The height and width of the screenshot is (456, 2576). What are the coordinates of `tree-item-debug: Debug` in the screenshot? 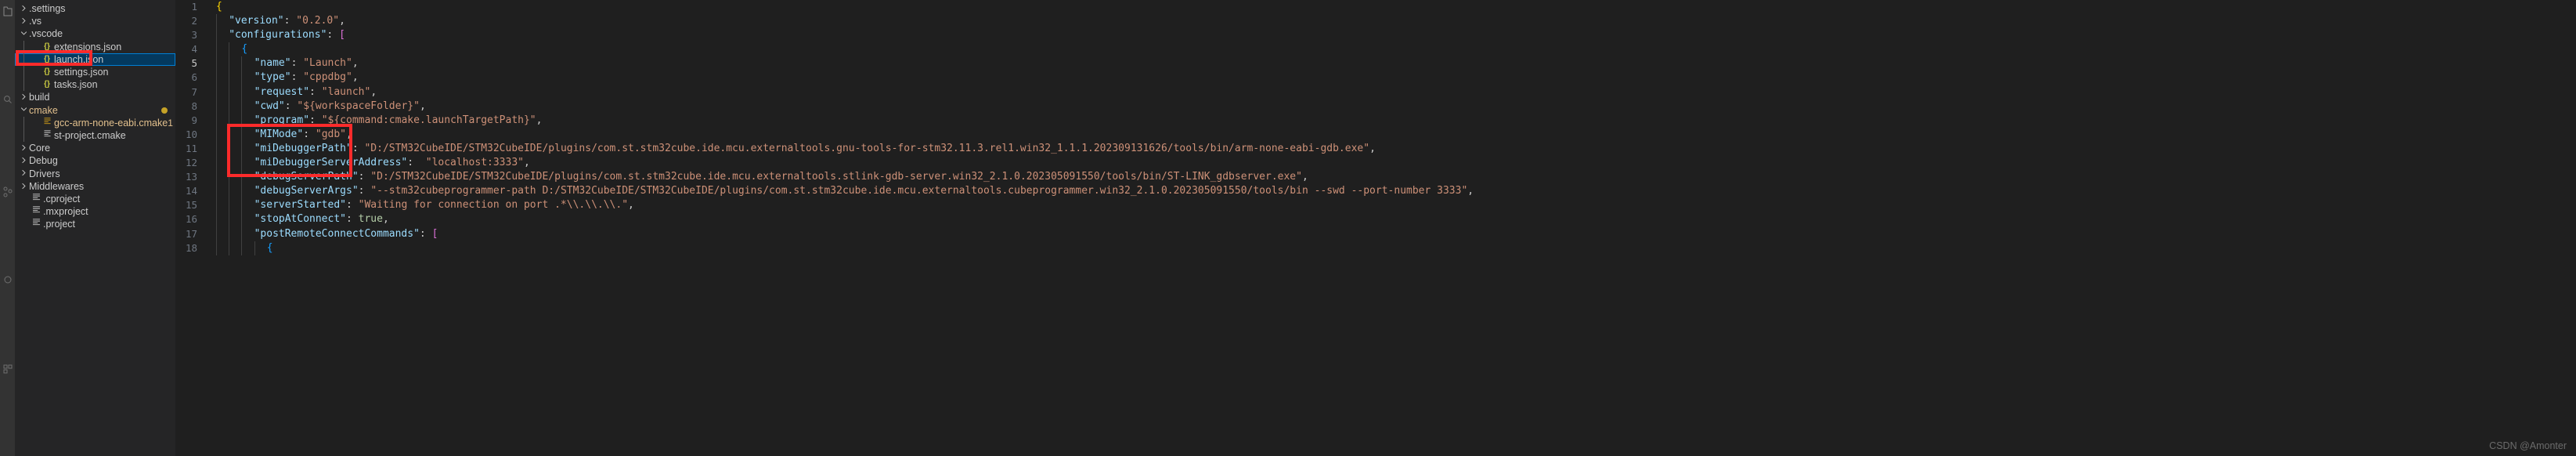 It's located at (95, 160).